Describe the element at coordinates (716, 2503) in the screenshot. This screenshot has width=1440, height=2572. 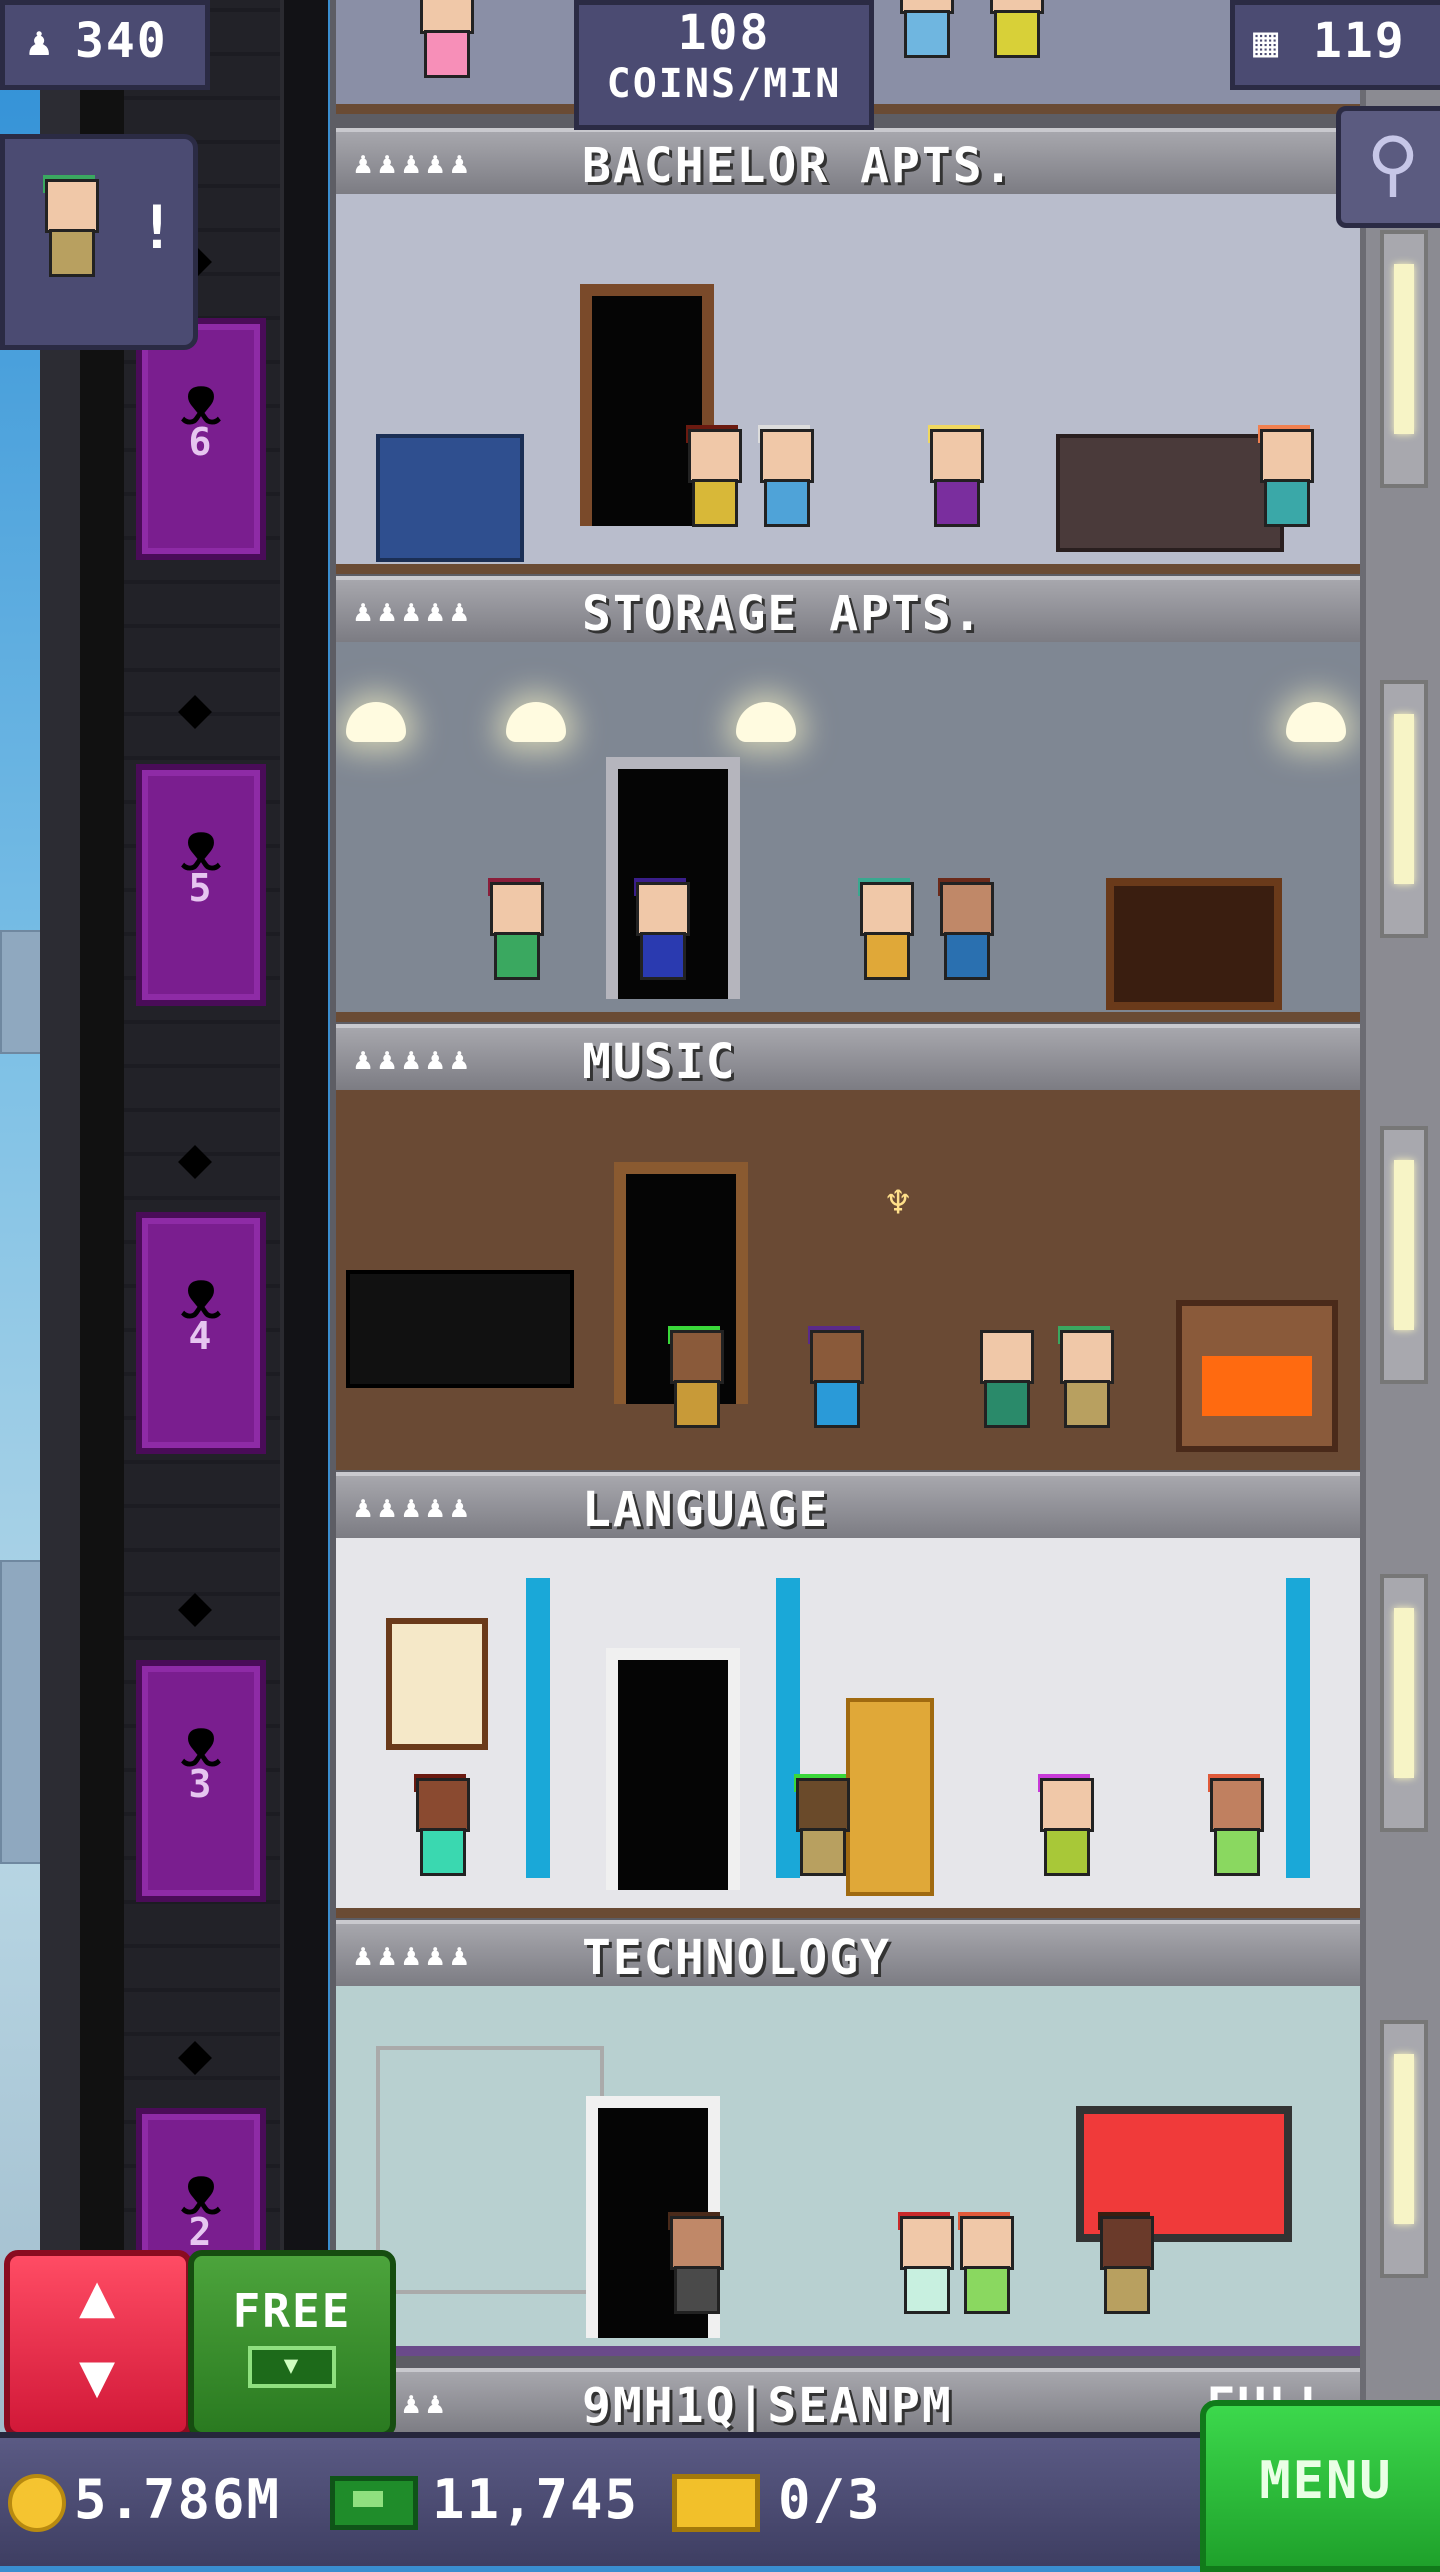
I see `ticket-icon` at that location.